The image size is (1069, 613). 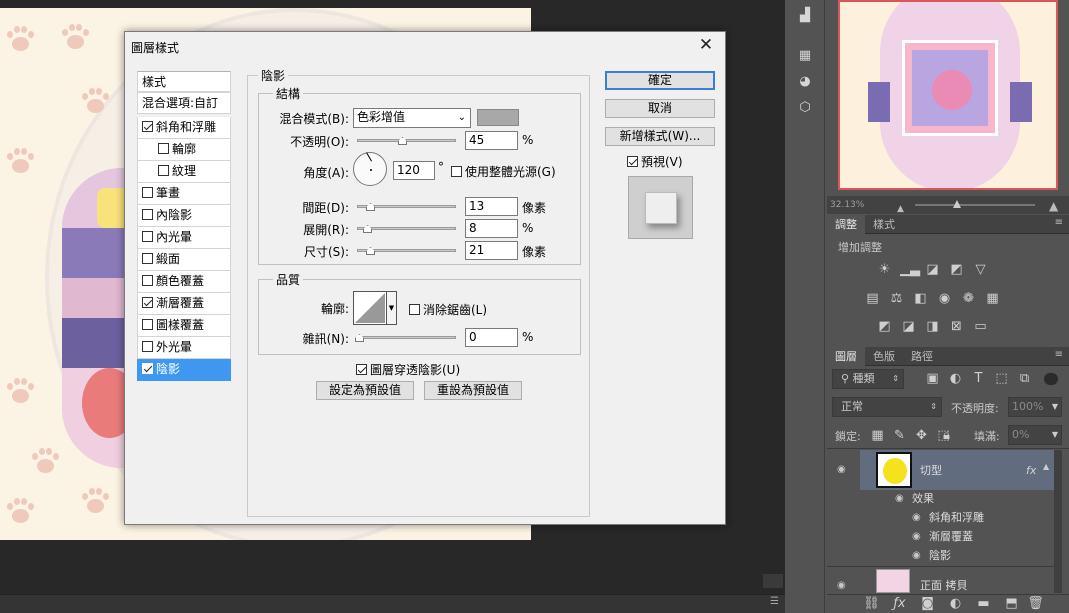 What do you see at coordinates (184, 128) in the screenshot?
I see `style-item: 斜角和浮雕` at bounding box center [184, 128].